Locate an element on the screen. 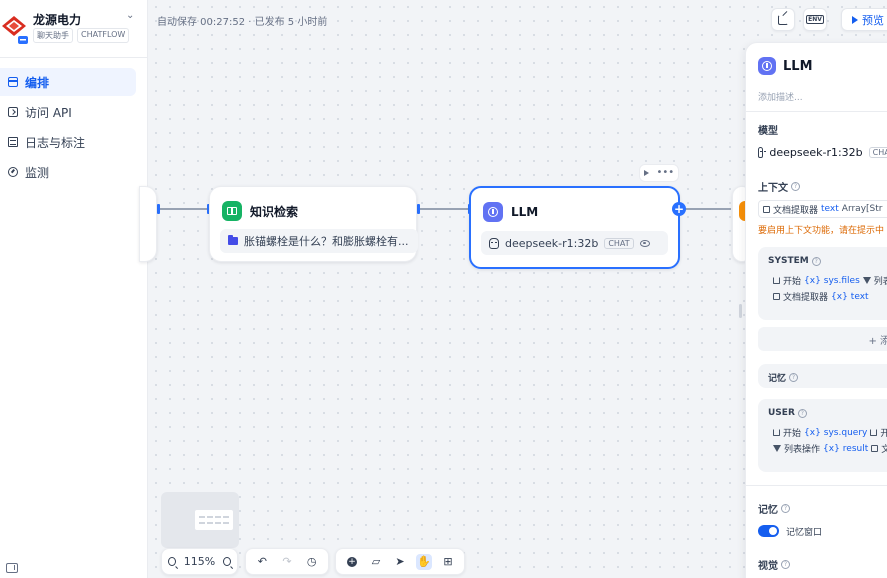 The width and height of the screenshot is (887, 578). panel-resize-handle is located at coordinates (740, 311).